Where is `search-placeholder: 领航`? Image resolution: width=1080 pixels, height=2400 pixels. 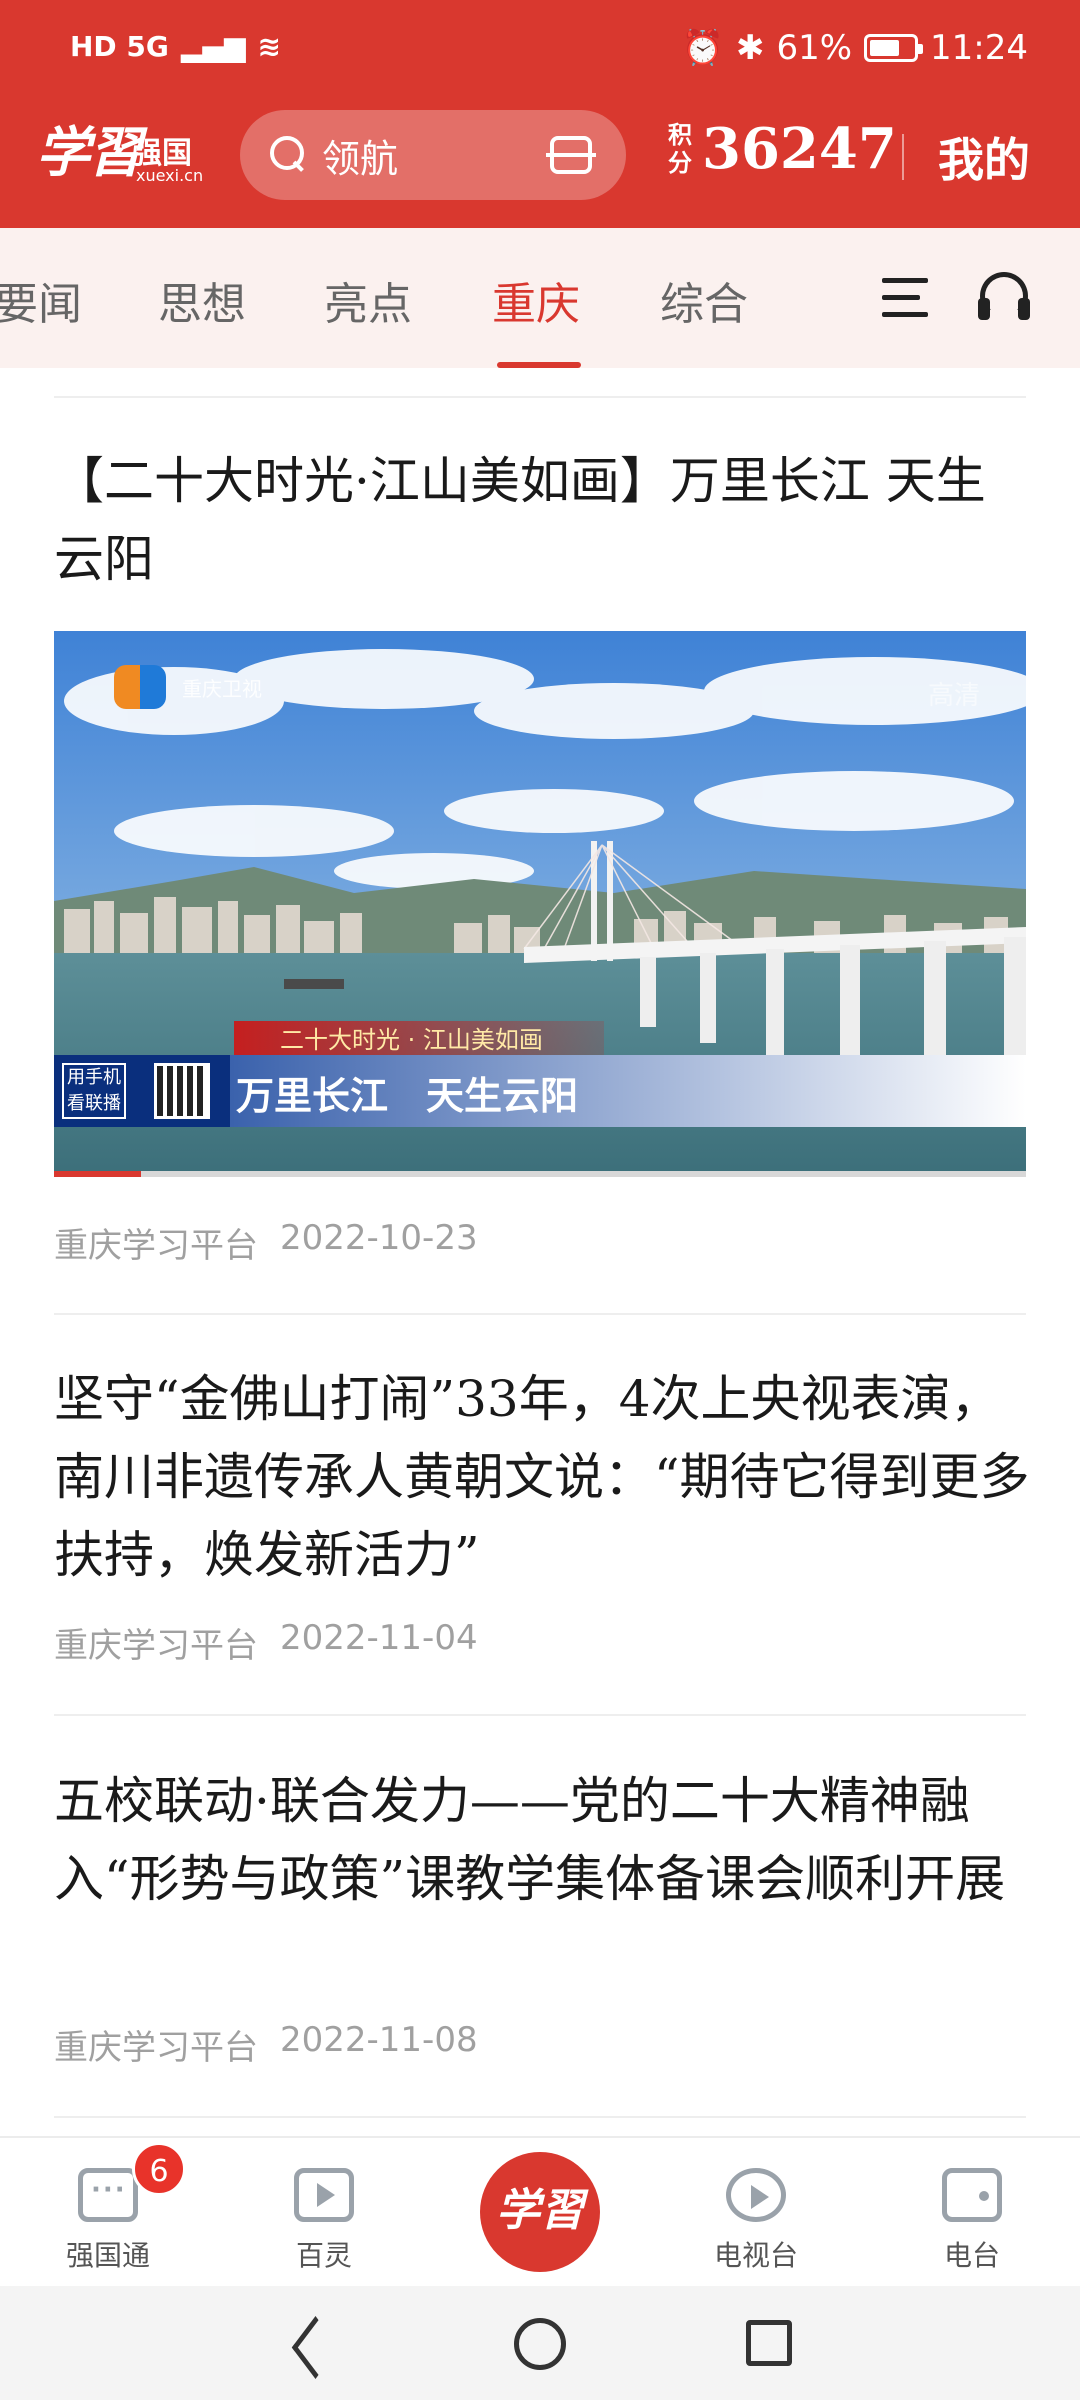 search-placeholder: 领航 is located at coordinates (360, 158).